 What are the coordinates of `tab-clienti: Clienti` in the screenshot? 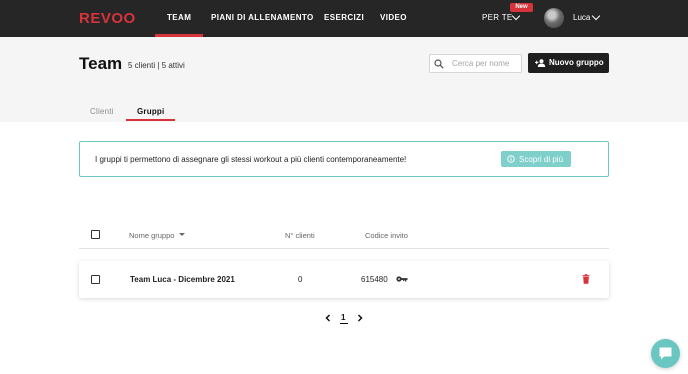 It's located at (102, 111).